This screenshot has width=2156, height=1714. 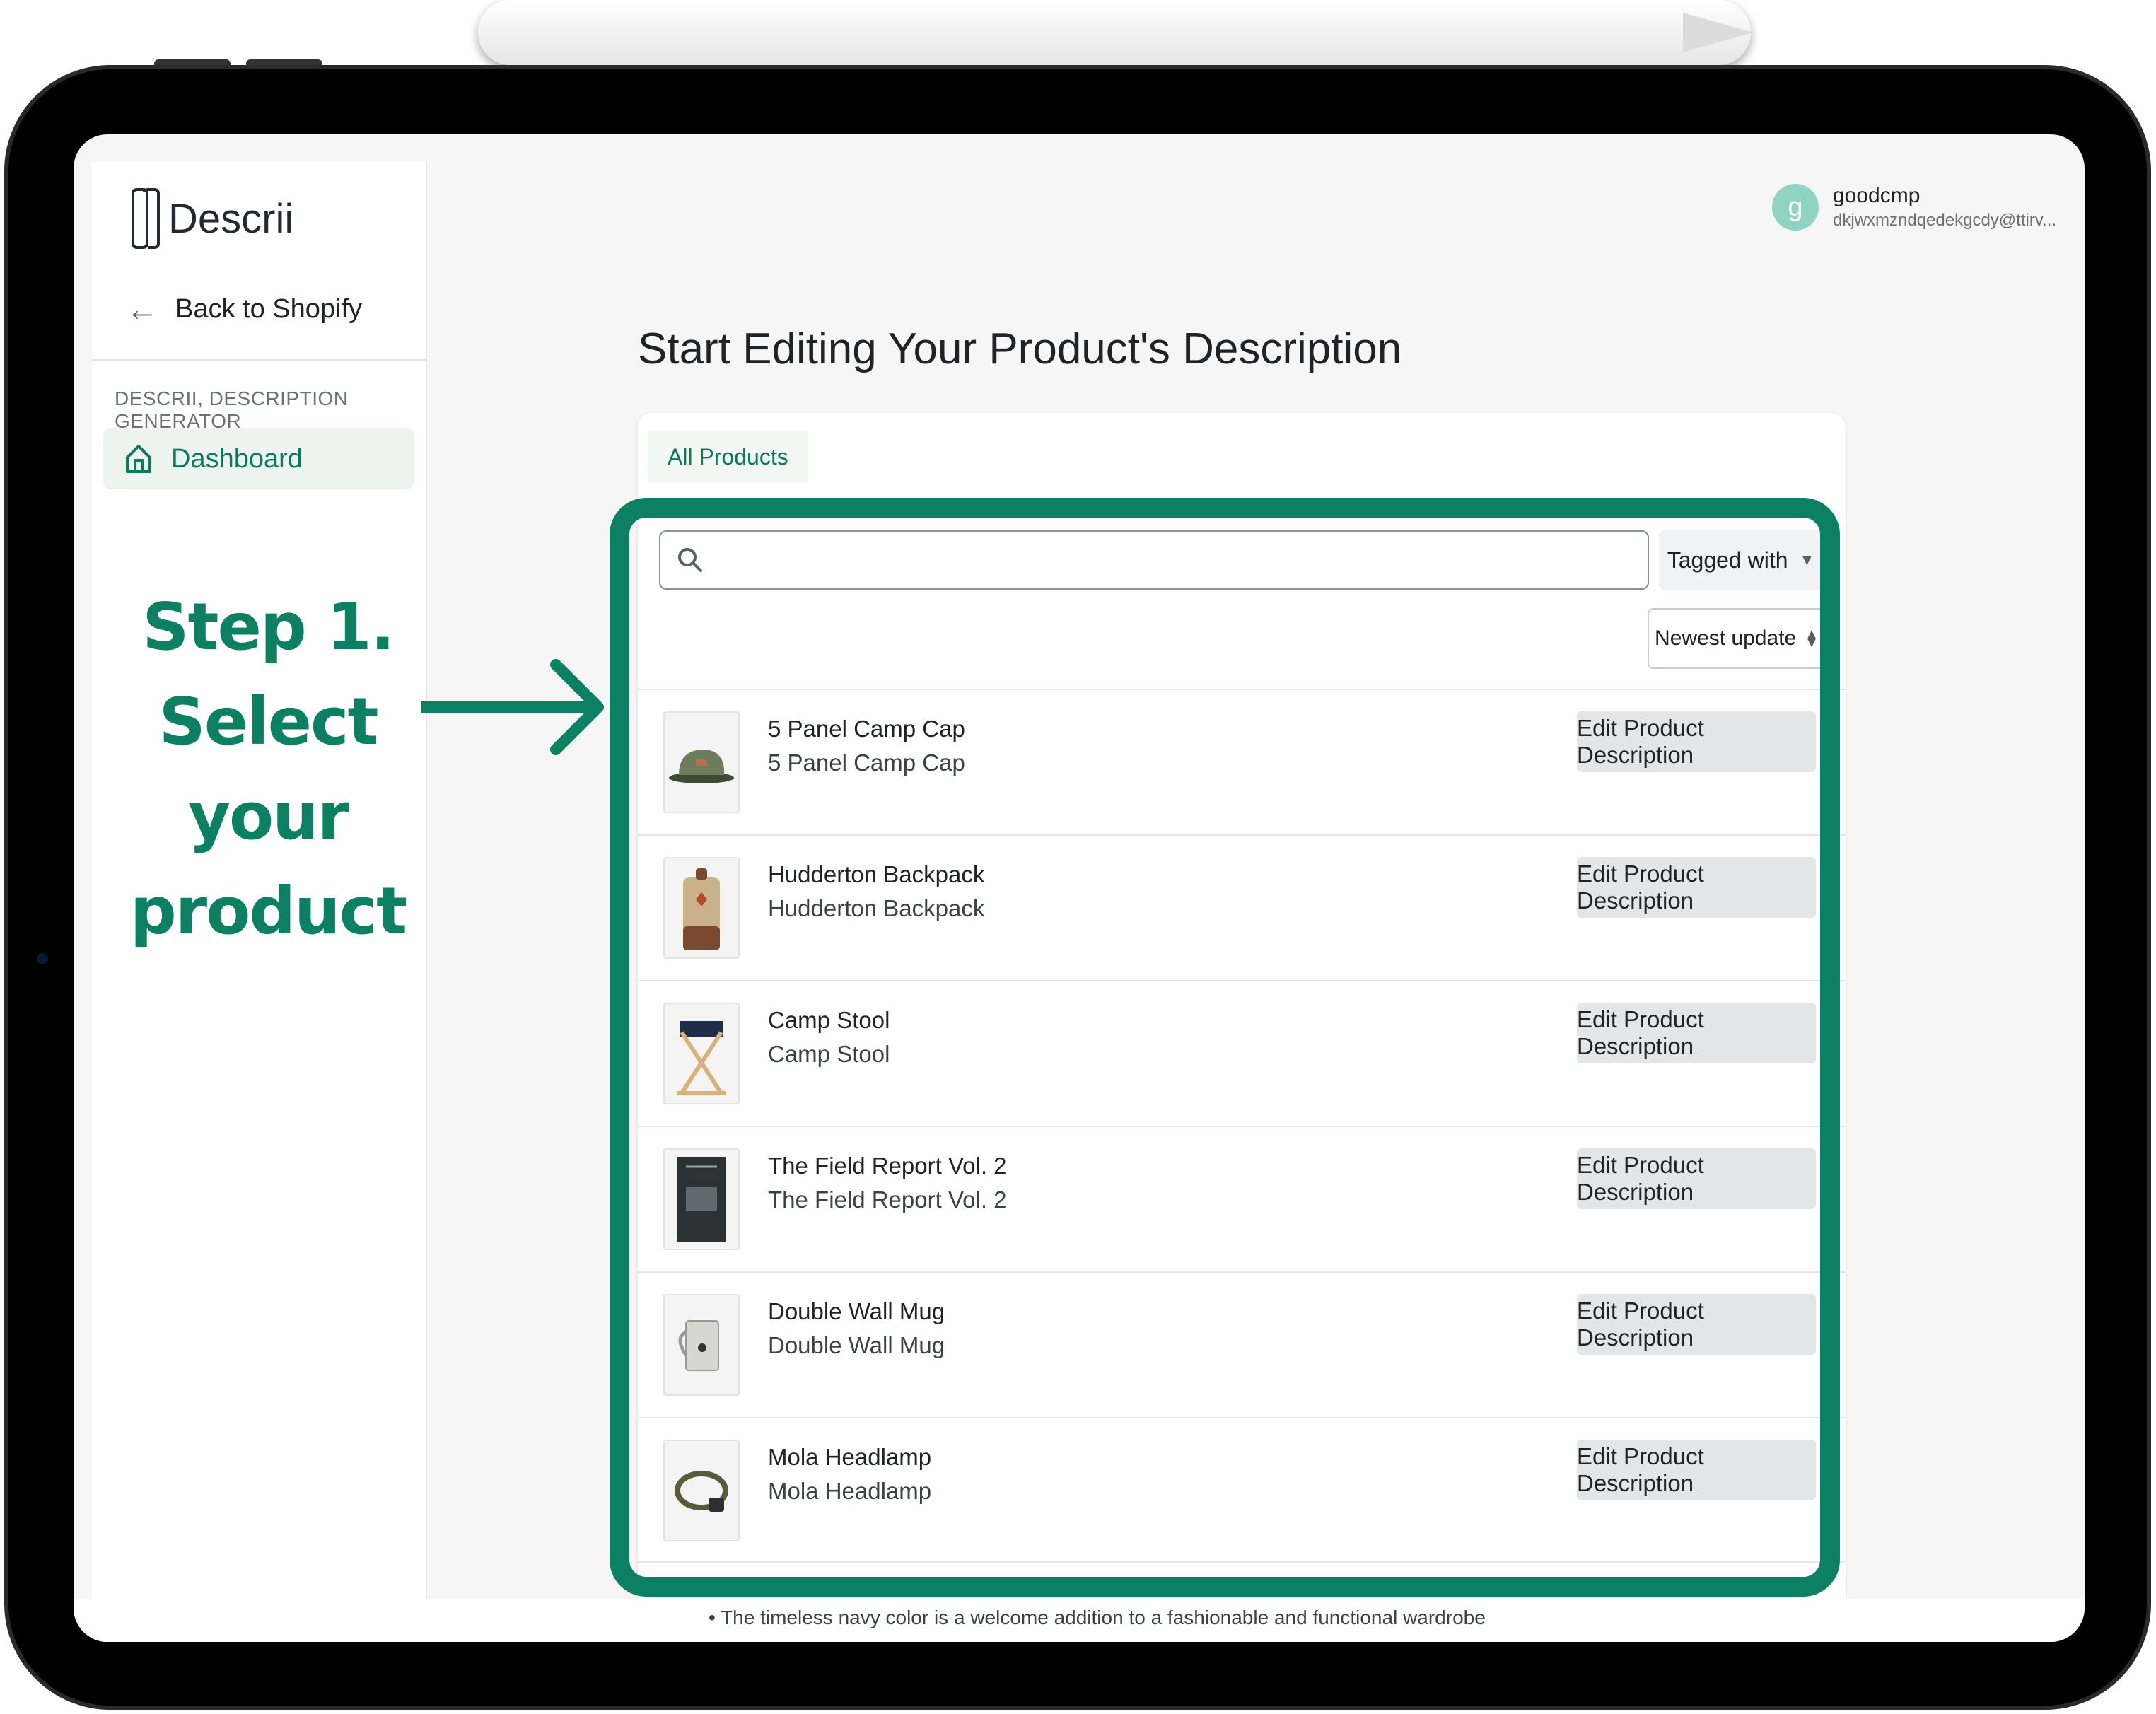 I want to click on cap-image-icon, so click(x=701, y=766).